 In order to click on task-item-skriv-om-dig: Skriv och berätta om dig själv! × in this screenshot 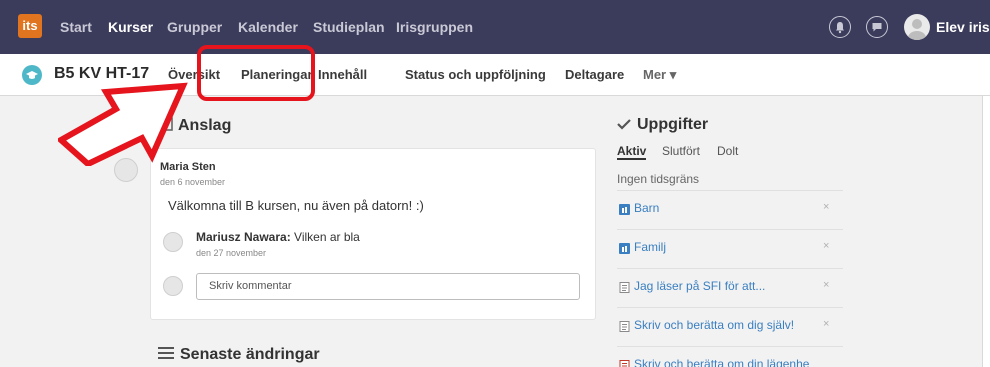, I will do `click(730, 326)`.